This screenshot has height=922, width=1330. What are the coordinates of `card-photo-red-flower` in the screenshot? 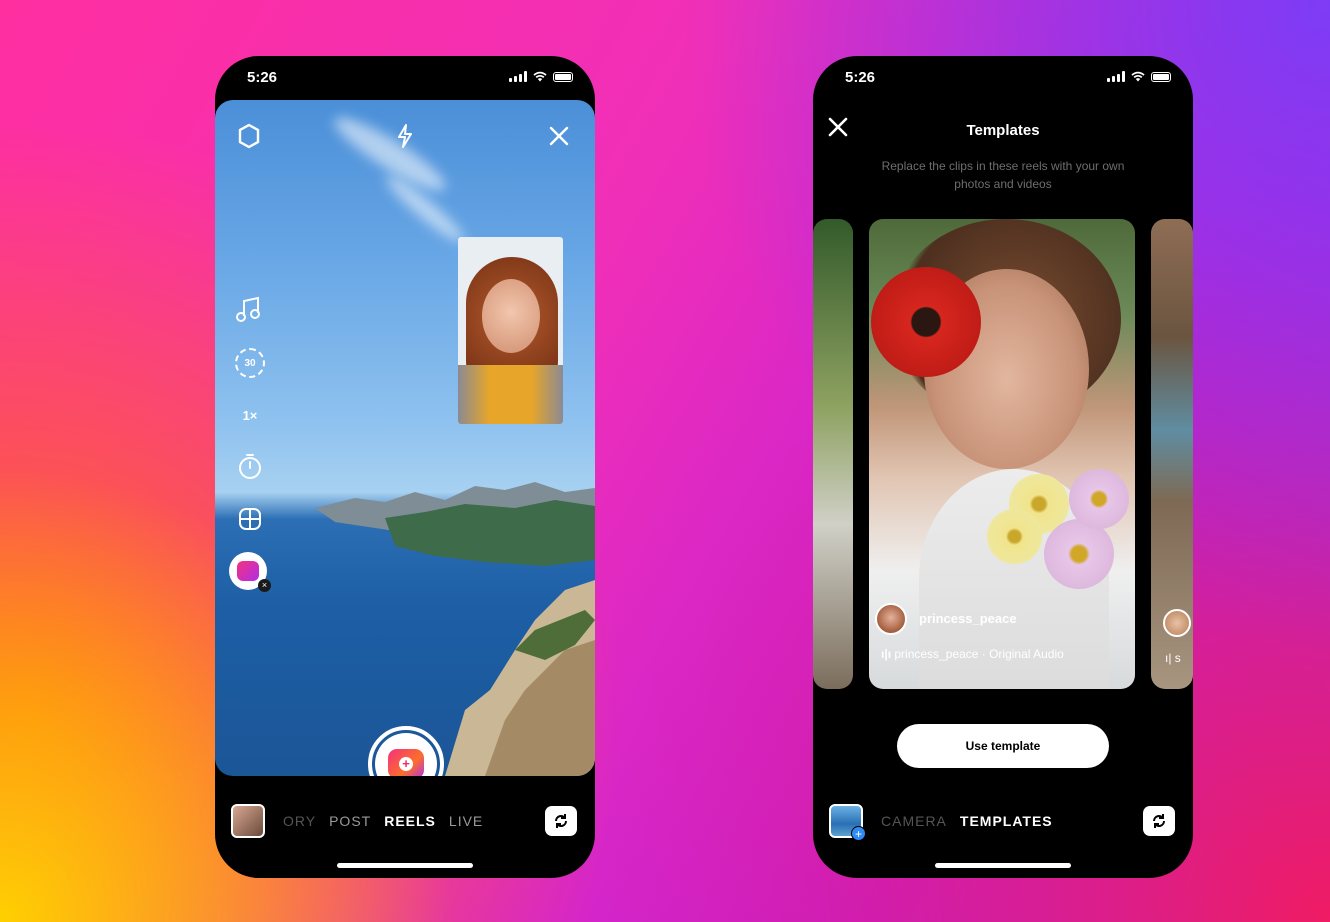 It's located at (926, 322).